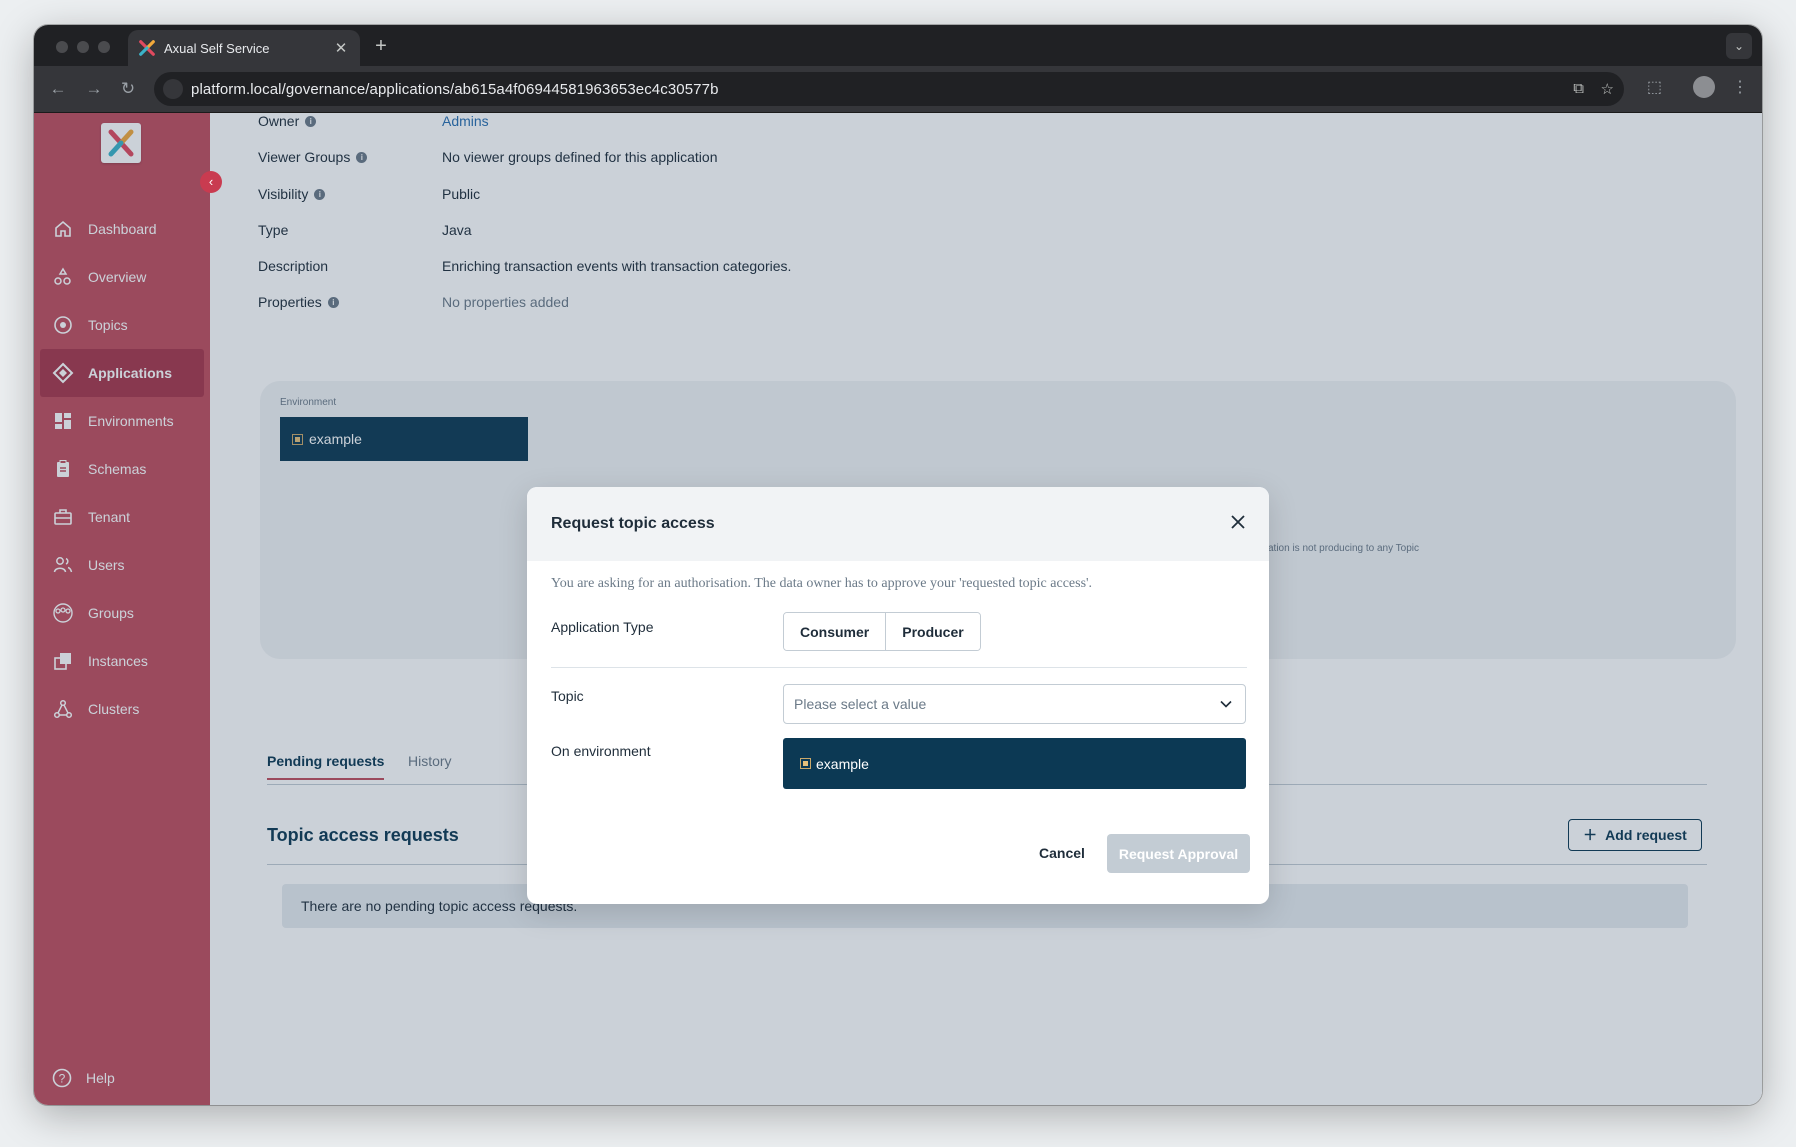  What do you see at coordinates (94, 89) in the screenshot?
I see `forward-icon: →` at bounding box center [94, 89].